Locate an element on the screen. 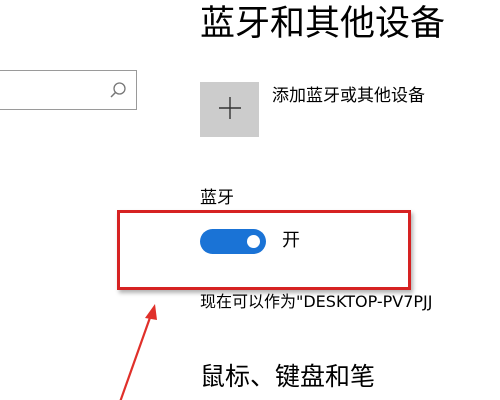 This screenshot has height=400, width=500. discoverable-text: 现在可以作为"DESKTOP-PV7PJJ is located at coordinates (316, 301).